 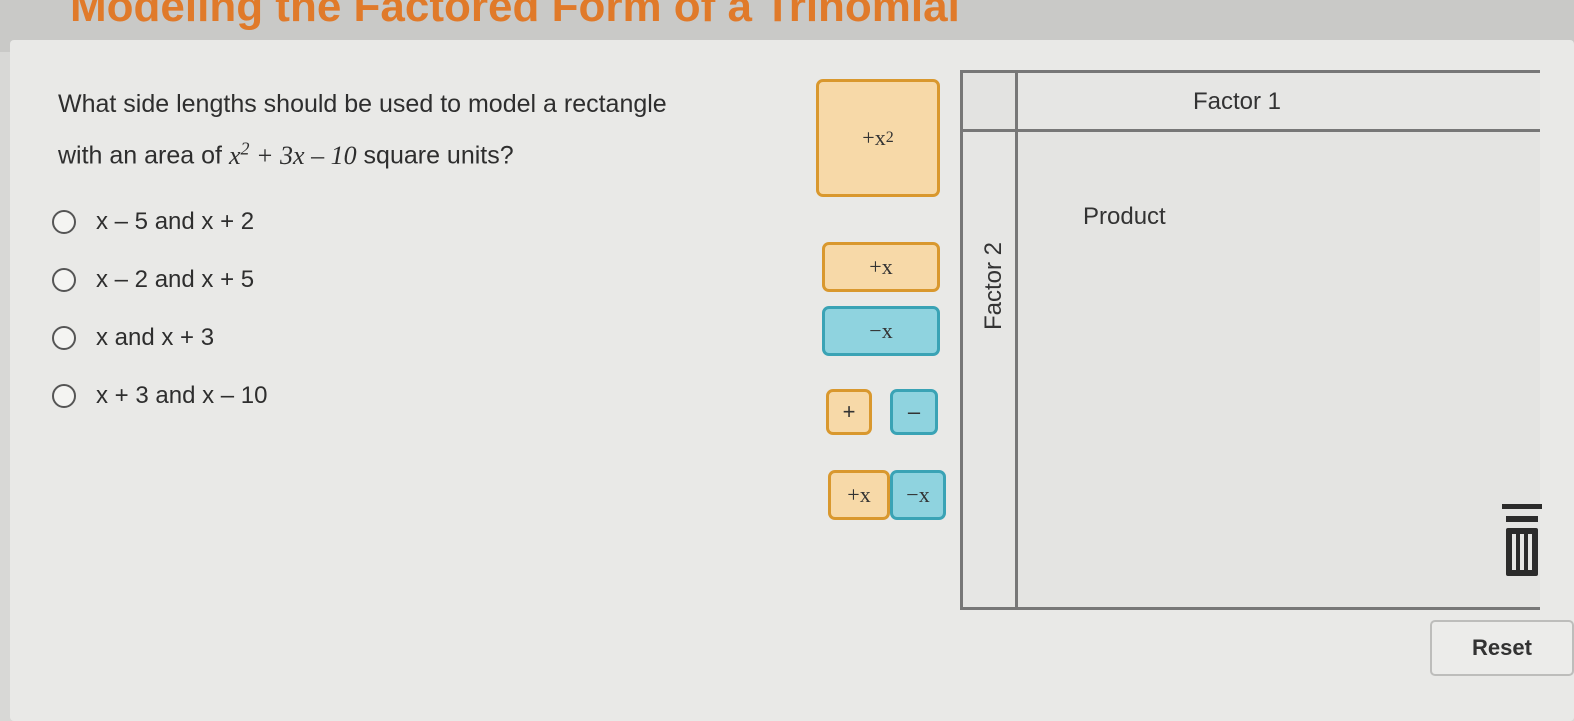 I want to click on area-expression: x2 + 3x – 10, so click(x=292, y=154).